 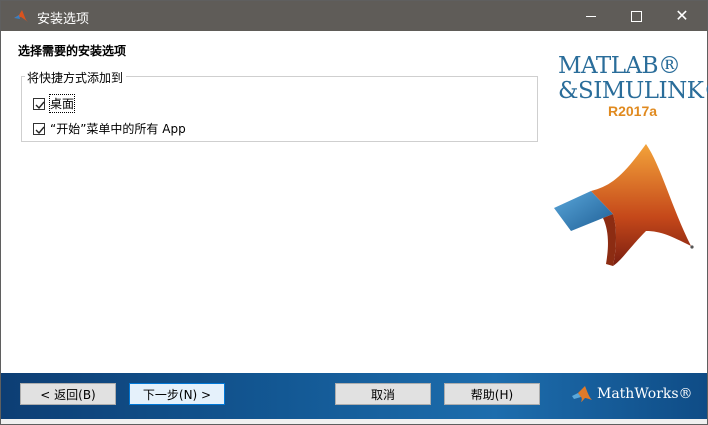 I want to click on option-start-menu: “开始”菜单中的所有 App, so click(x=109, y=128).